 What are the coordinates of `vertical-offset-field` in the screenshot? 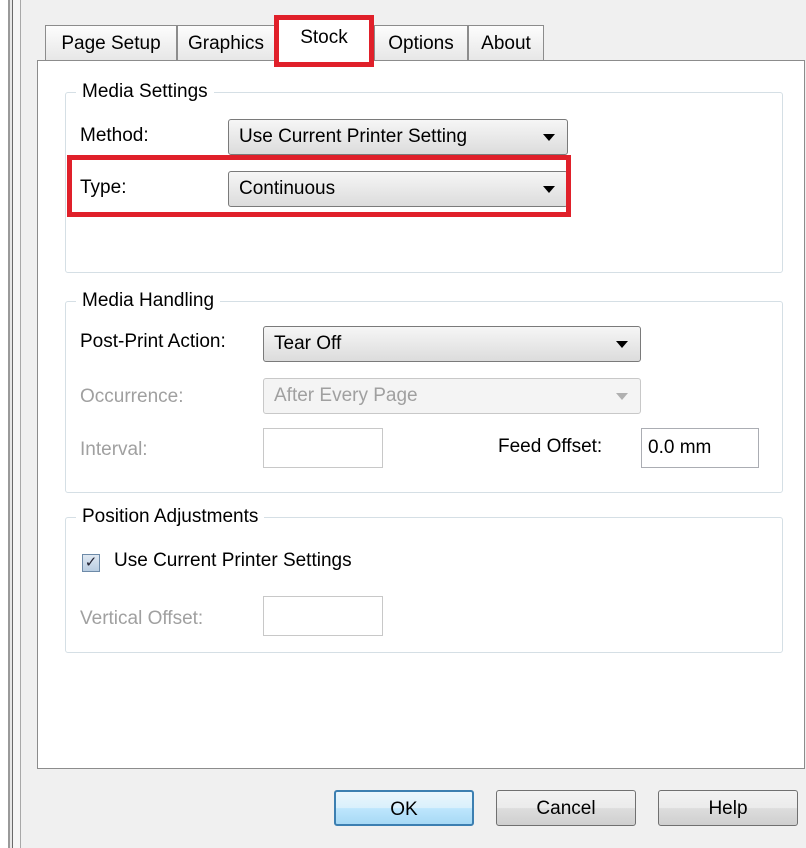 It's located at (323, 616).